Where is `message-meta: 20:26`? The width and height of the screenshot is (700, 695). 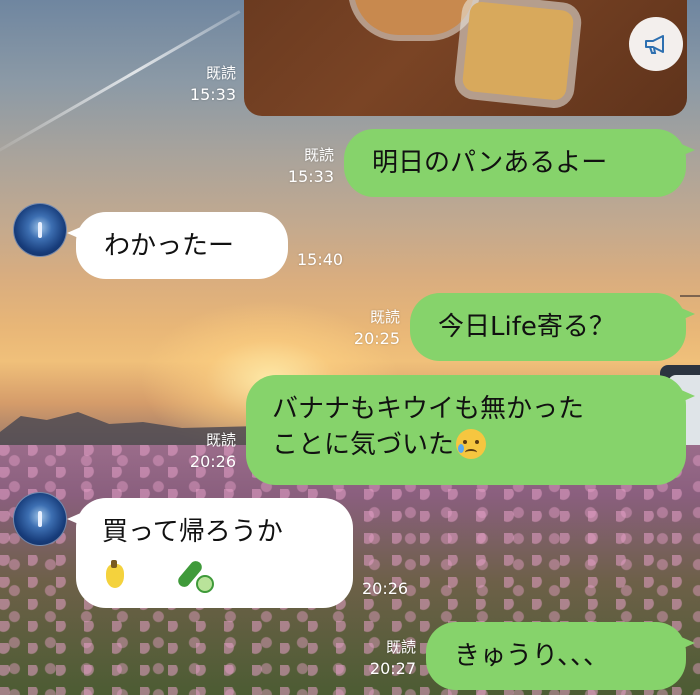 message-meta: 20:26 is located at coordinates (392, 589).